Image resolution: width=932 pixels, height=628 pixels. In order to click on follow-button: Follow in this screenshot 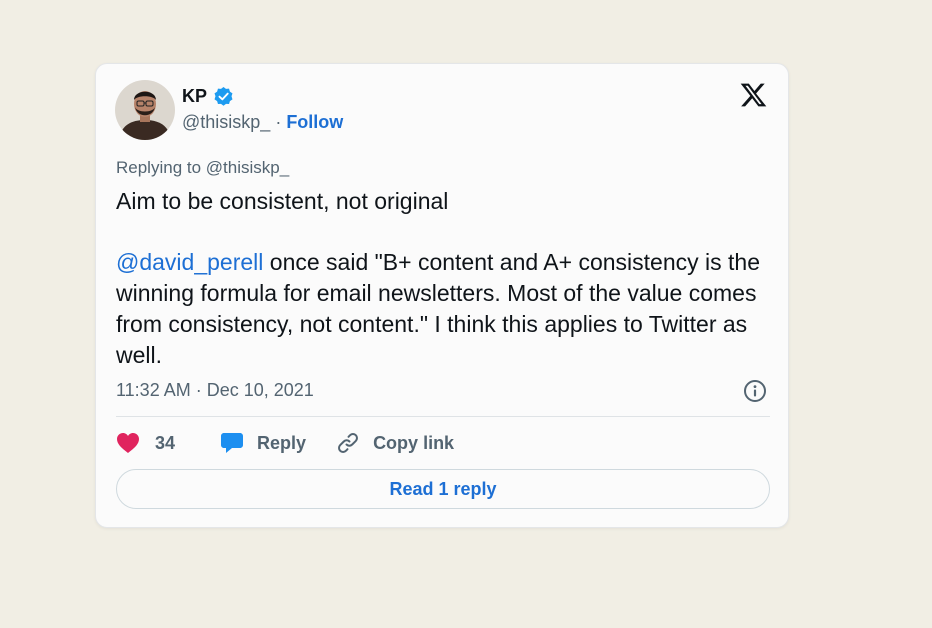, I will do `click(314, 122)`.